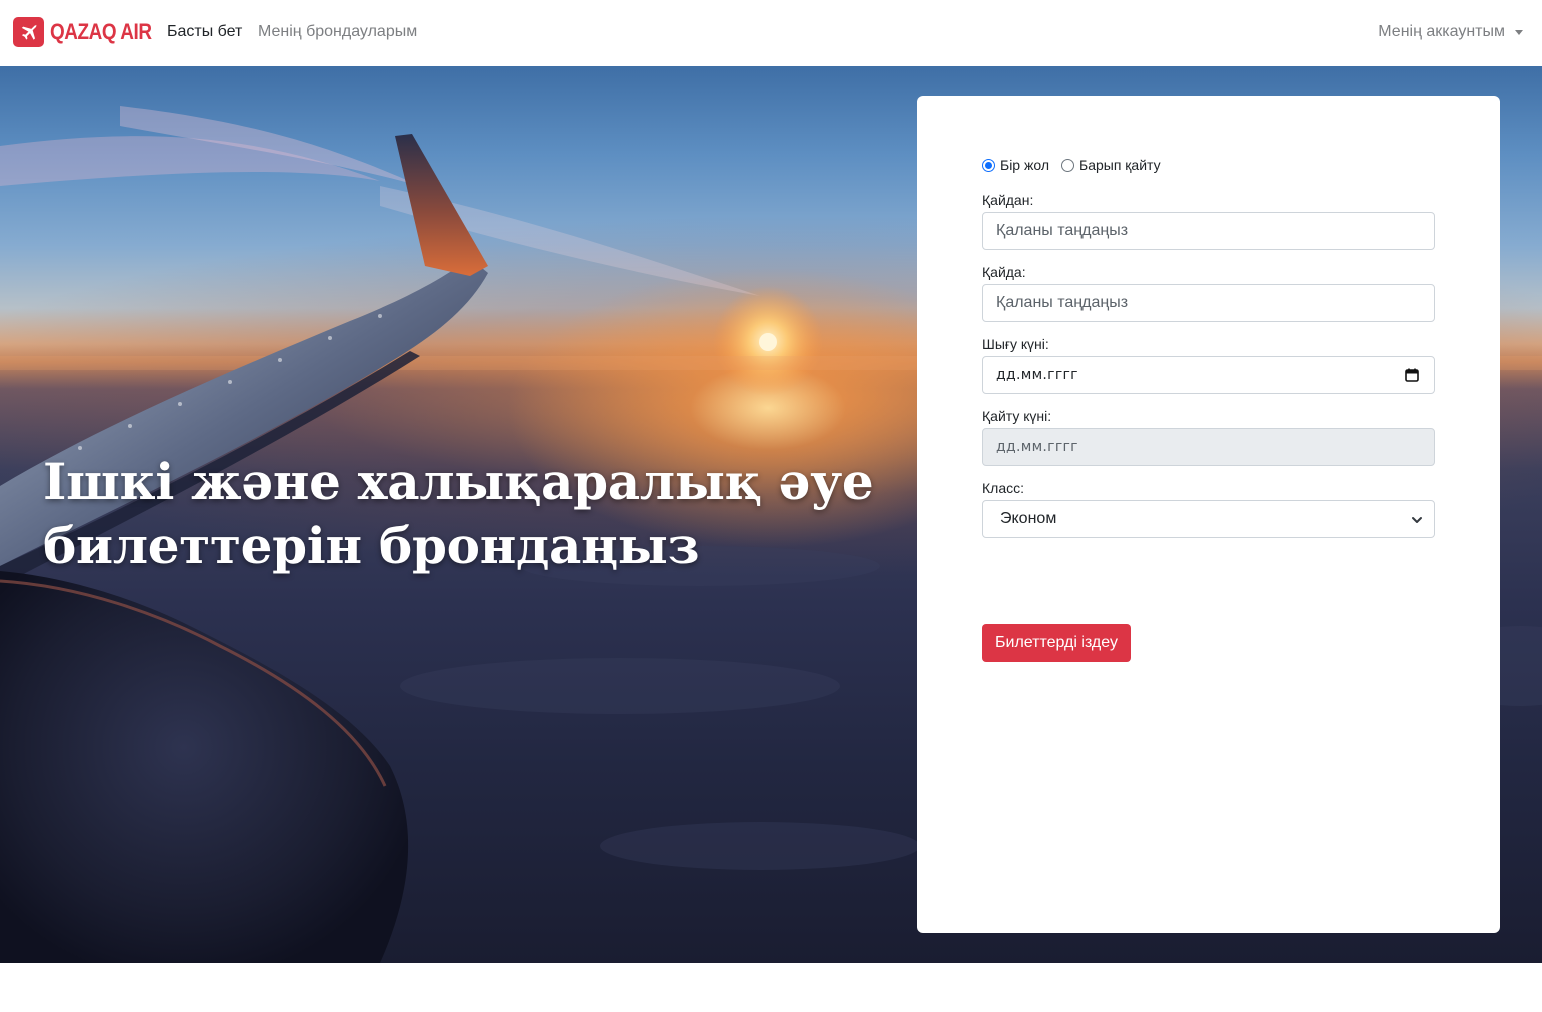 The width and height of the screenshot is (1542, 1012). Describe the element at coordinates (1208, 447) in the screenshot. I see `return-date-input: дд.мм.гггг` at that location.